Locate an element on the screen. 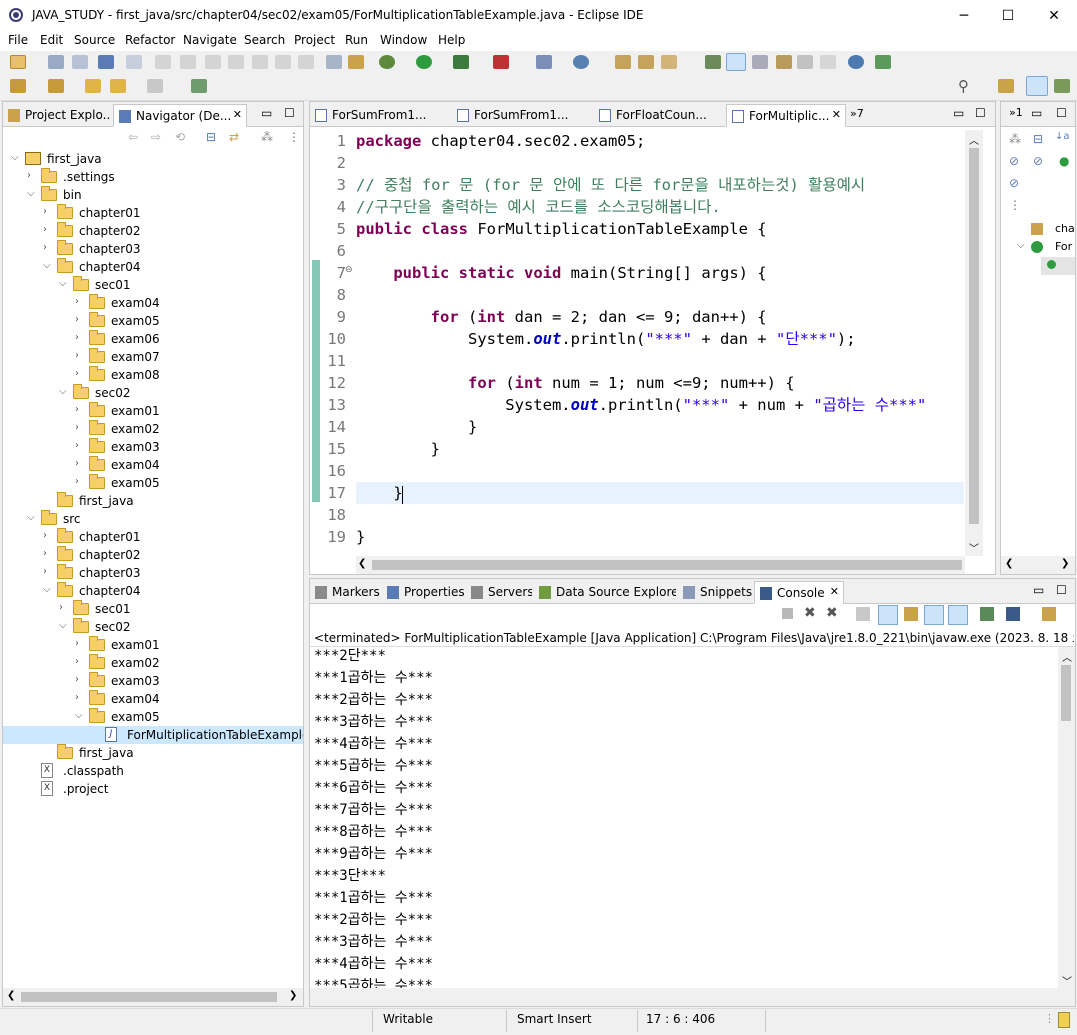 Image resolution: width=1077 pixels, height=1035 pixels. fold-icon: ⊖ is located at coordinates (349, 270).